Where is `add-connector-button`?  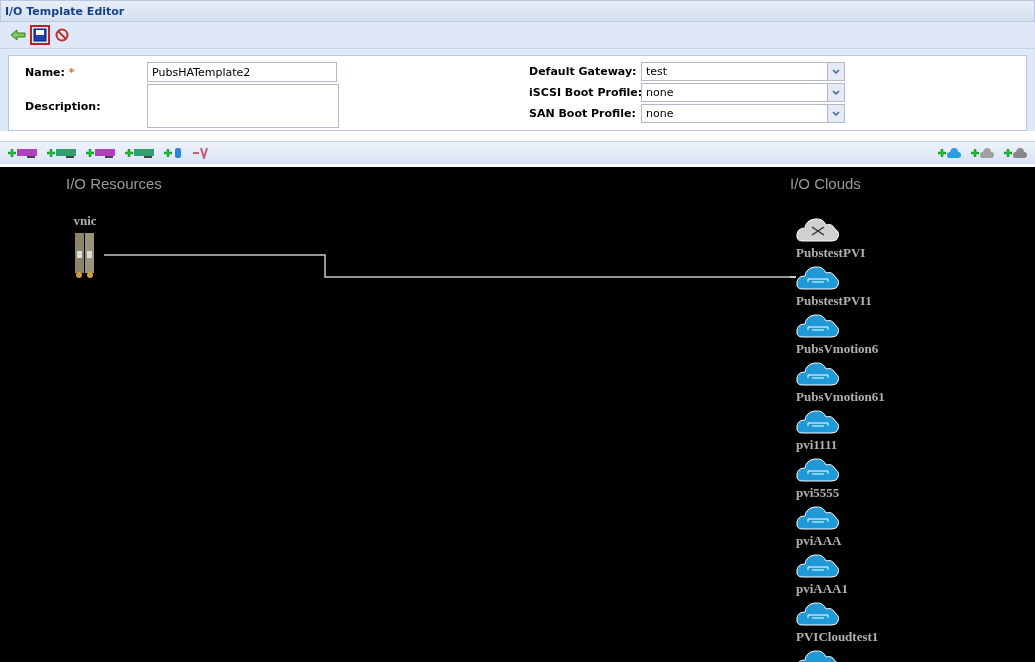 add-connector-button is located at coordinates (173, 153).